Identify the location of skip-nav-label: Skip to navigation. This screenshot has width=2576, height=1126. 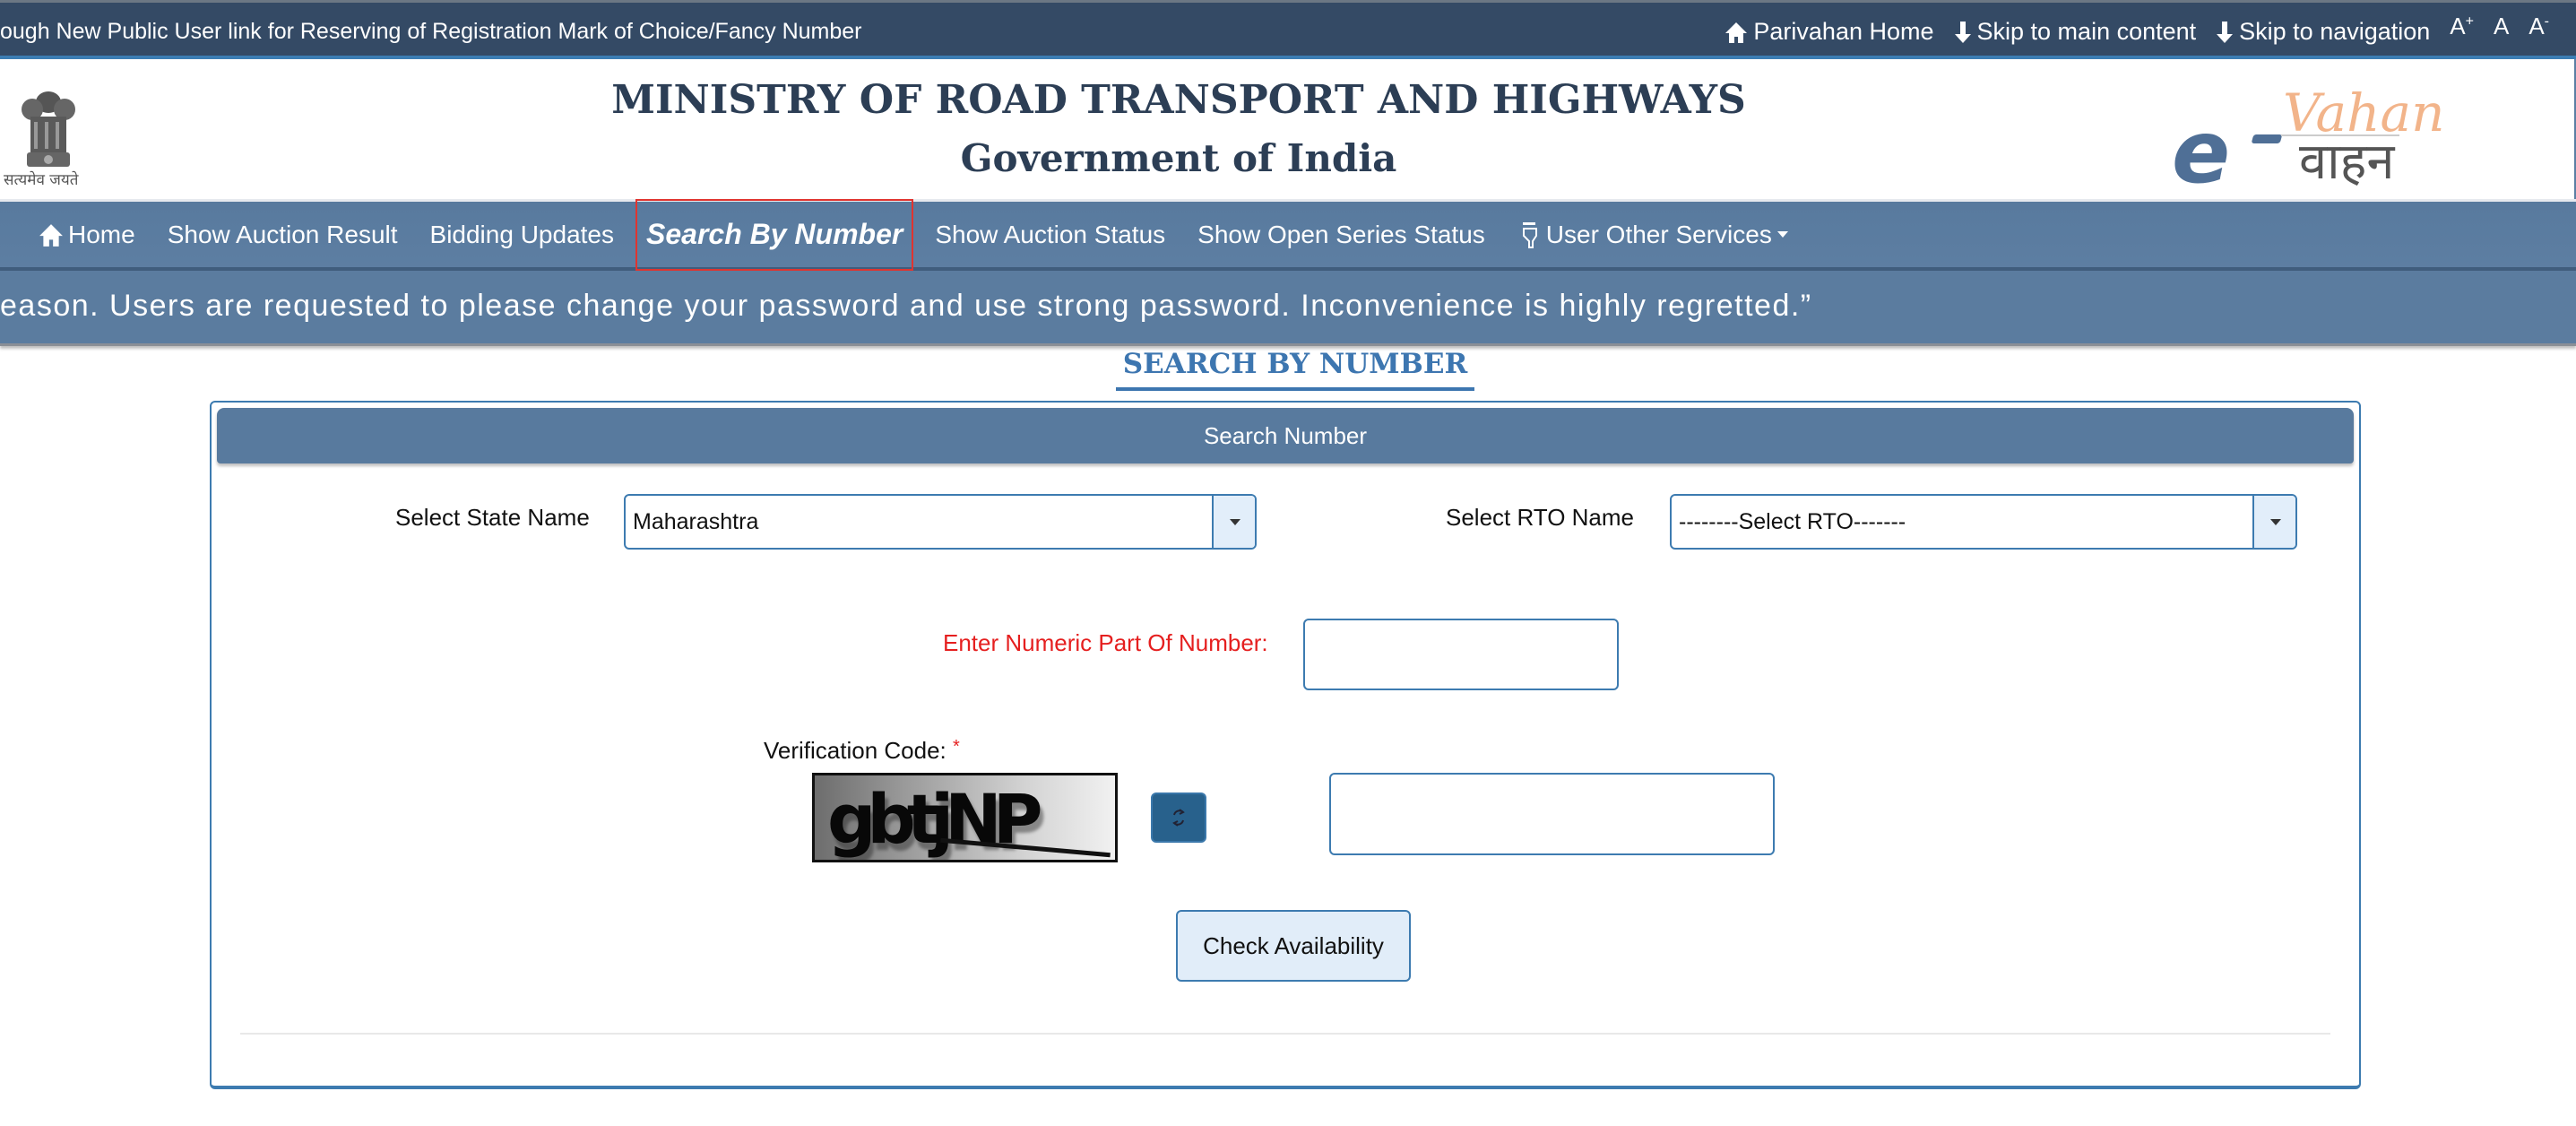
(2335, 31).